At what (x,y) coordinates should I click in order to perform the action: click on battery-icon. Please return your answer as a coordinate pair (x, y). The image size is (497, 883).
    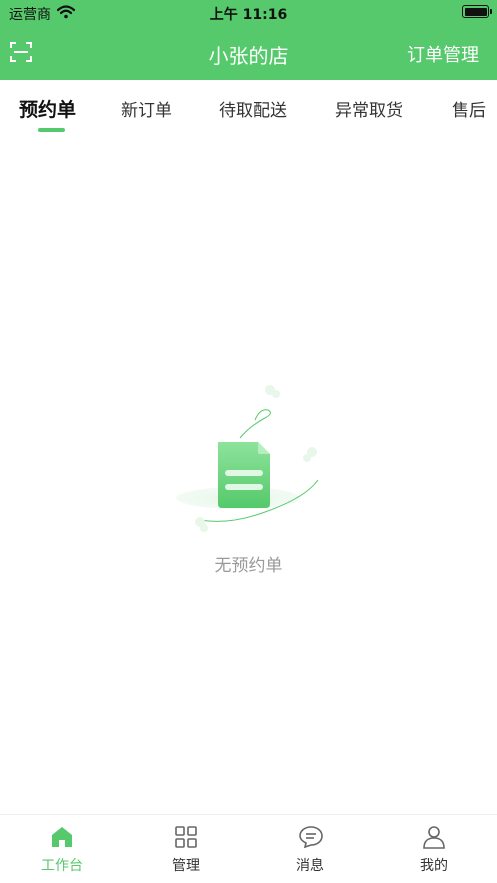
    Looking at the image, I should click on (477, 11).